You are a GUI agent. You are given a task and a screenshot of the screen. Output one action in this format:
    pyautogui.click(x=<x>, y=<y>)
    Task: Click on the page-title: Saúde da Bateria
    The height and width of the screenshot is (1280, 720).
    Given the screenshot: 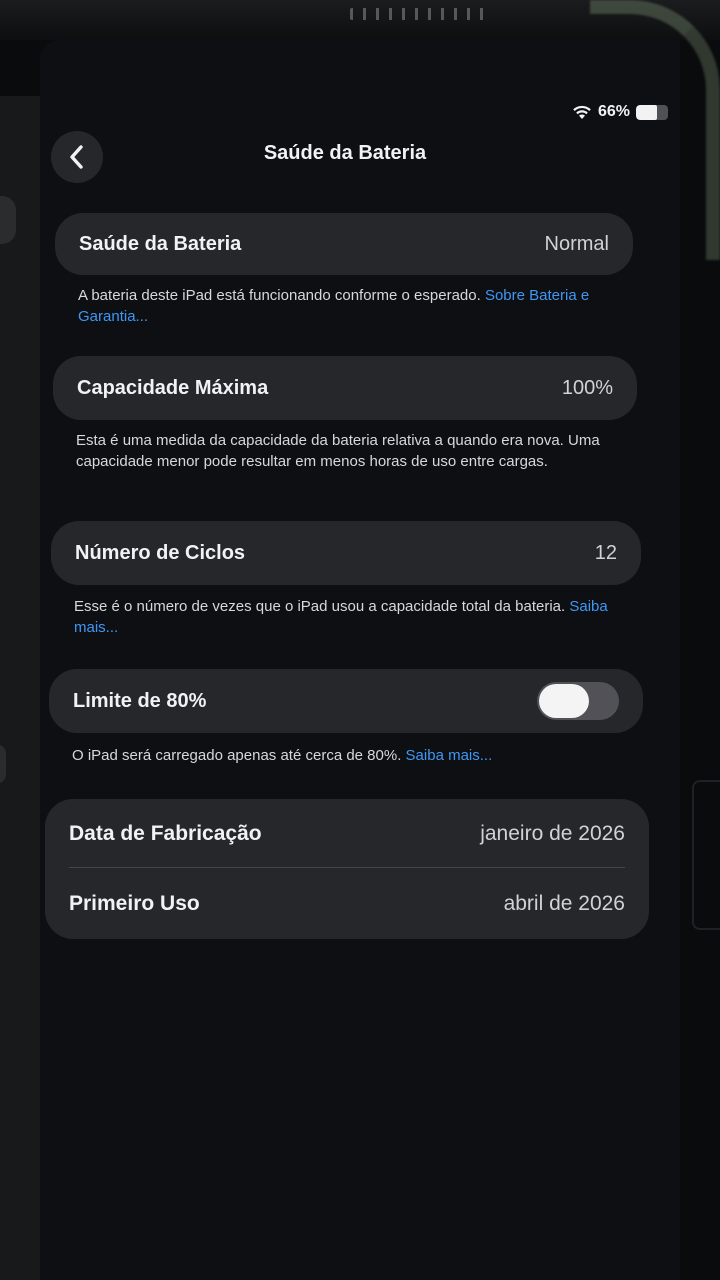 What is the action you would take?
    pyautogui.click(x=345, y=153)
    